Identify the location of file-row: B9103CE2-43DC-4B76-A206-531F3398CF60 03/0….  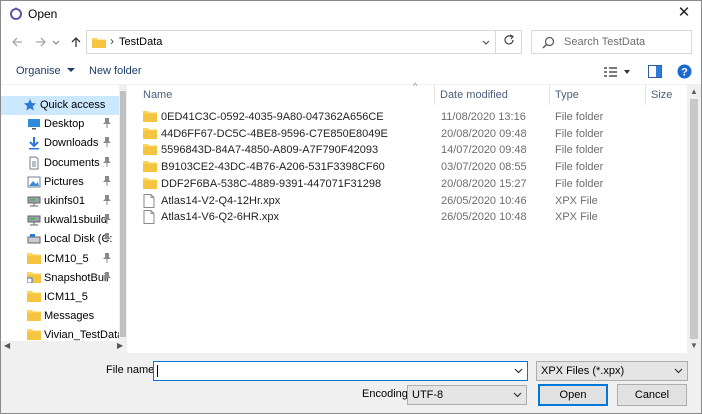
(409, 167).